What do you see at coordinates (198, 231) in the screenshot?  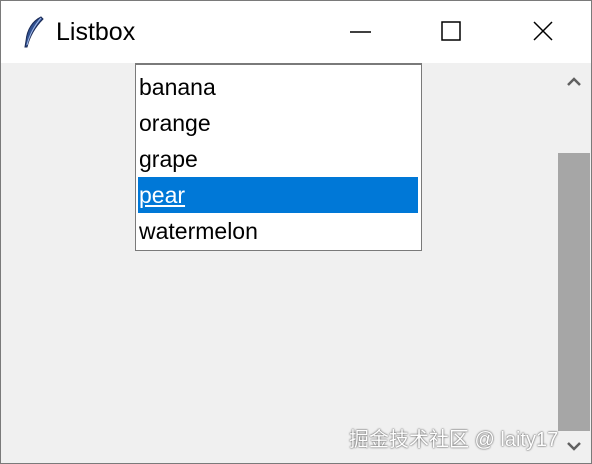 I see `list-item-label: watermelon` at bounding box center [198, 231].